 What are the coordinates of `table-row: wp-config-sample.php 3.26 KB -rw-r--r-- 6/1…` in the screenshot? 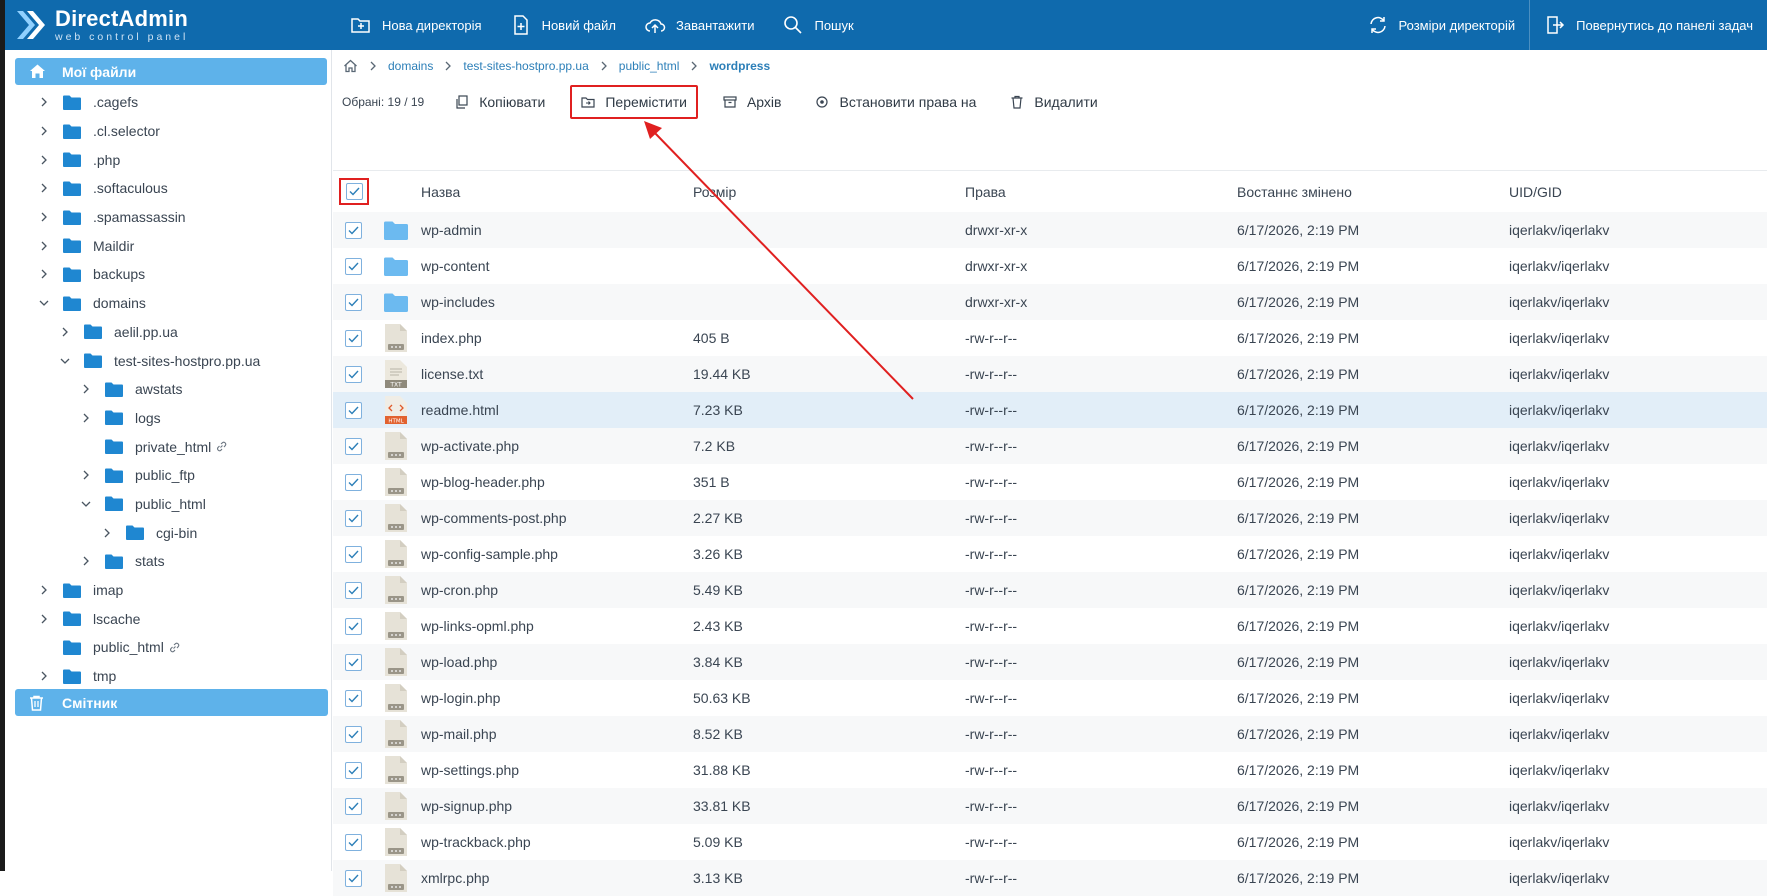 It's located at (1050, 554).